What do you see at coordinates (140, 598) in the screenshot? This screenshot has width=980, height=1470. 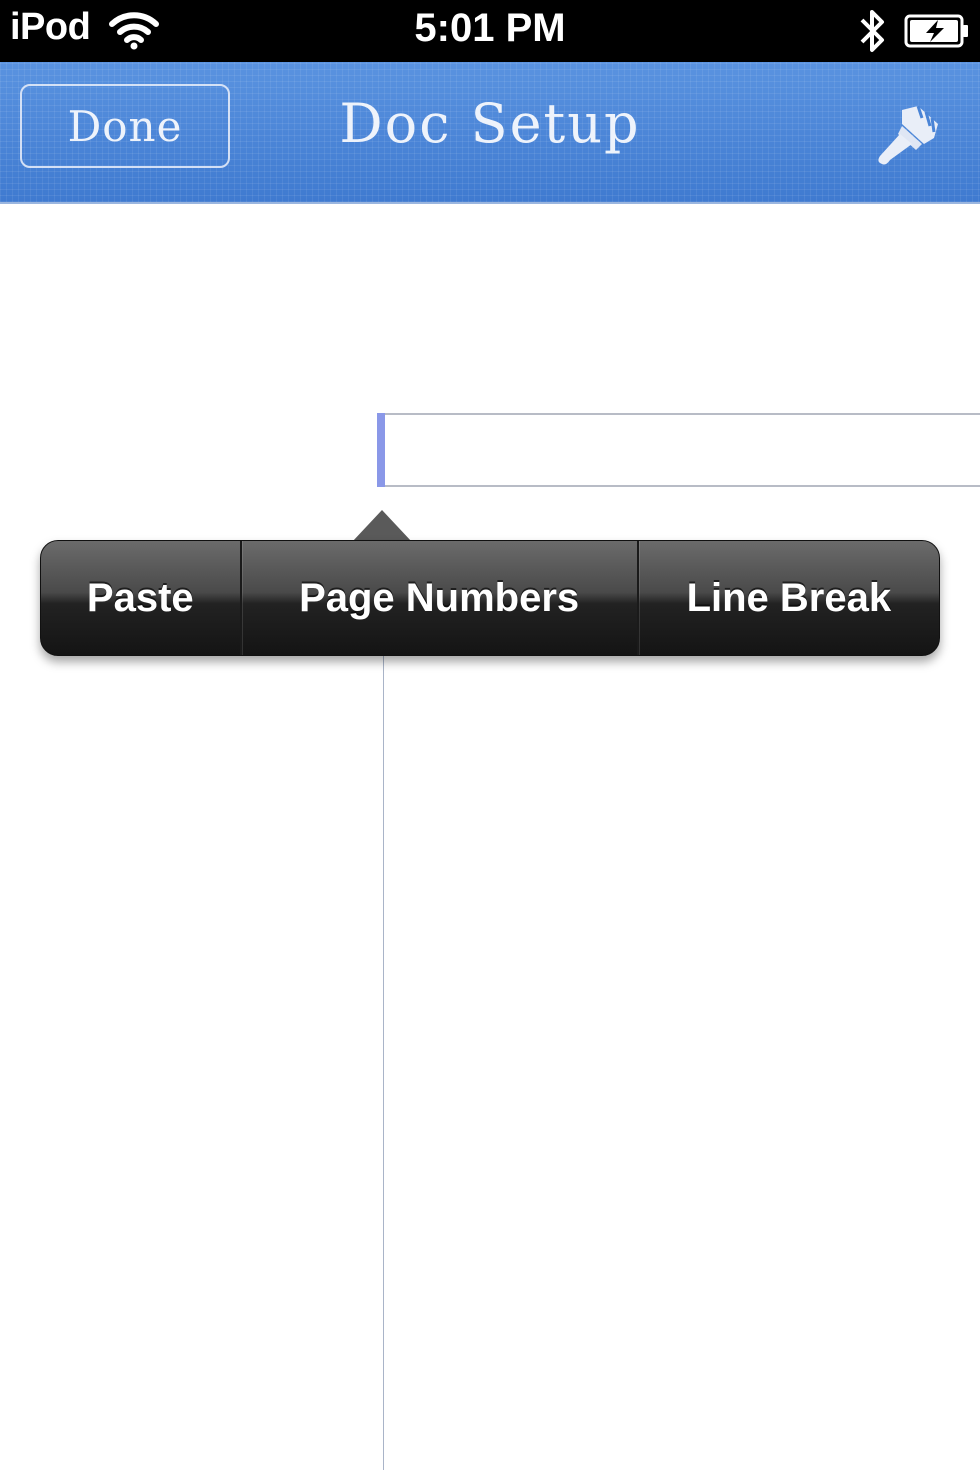 I see `paste-menu-item: Paste` at bounding box center [140, 598].